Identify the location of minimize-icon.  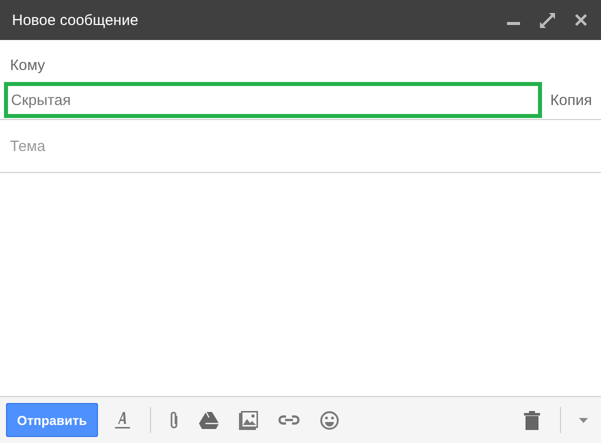
(513, 24).